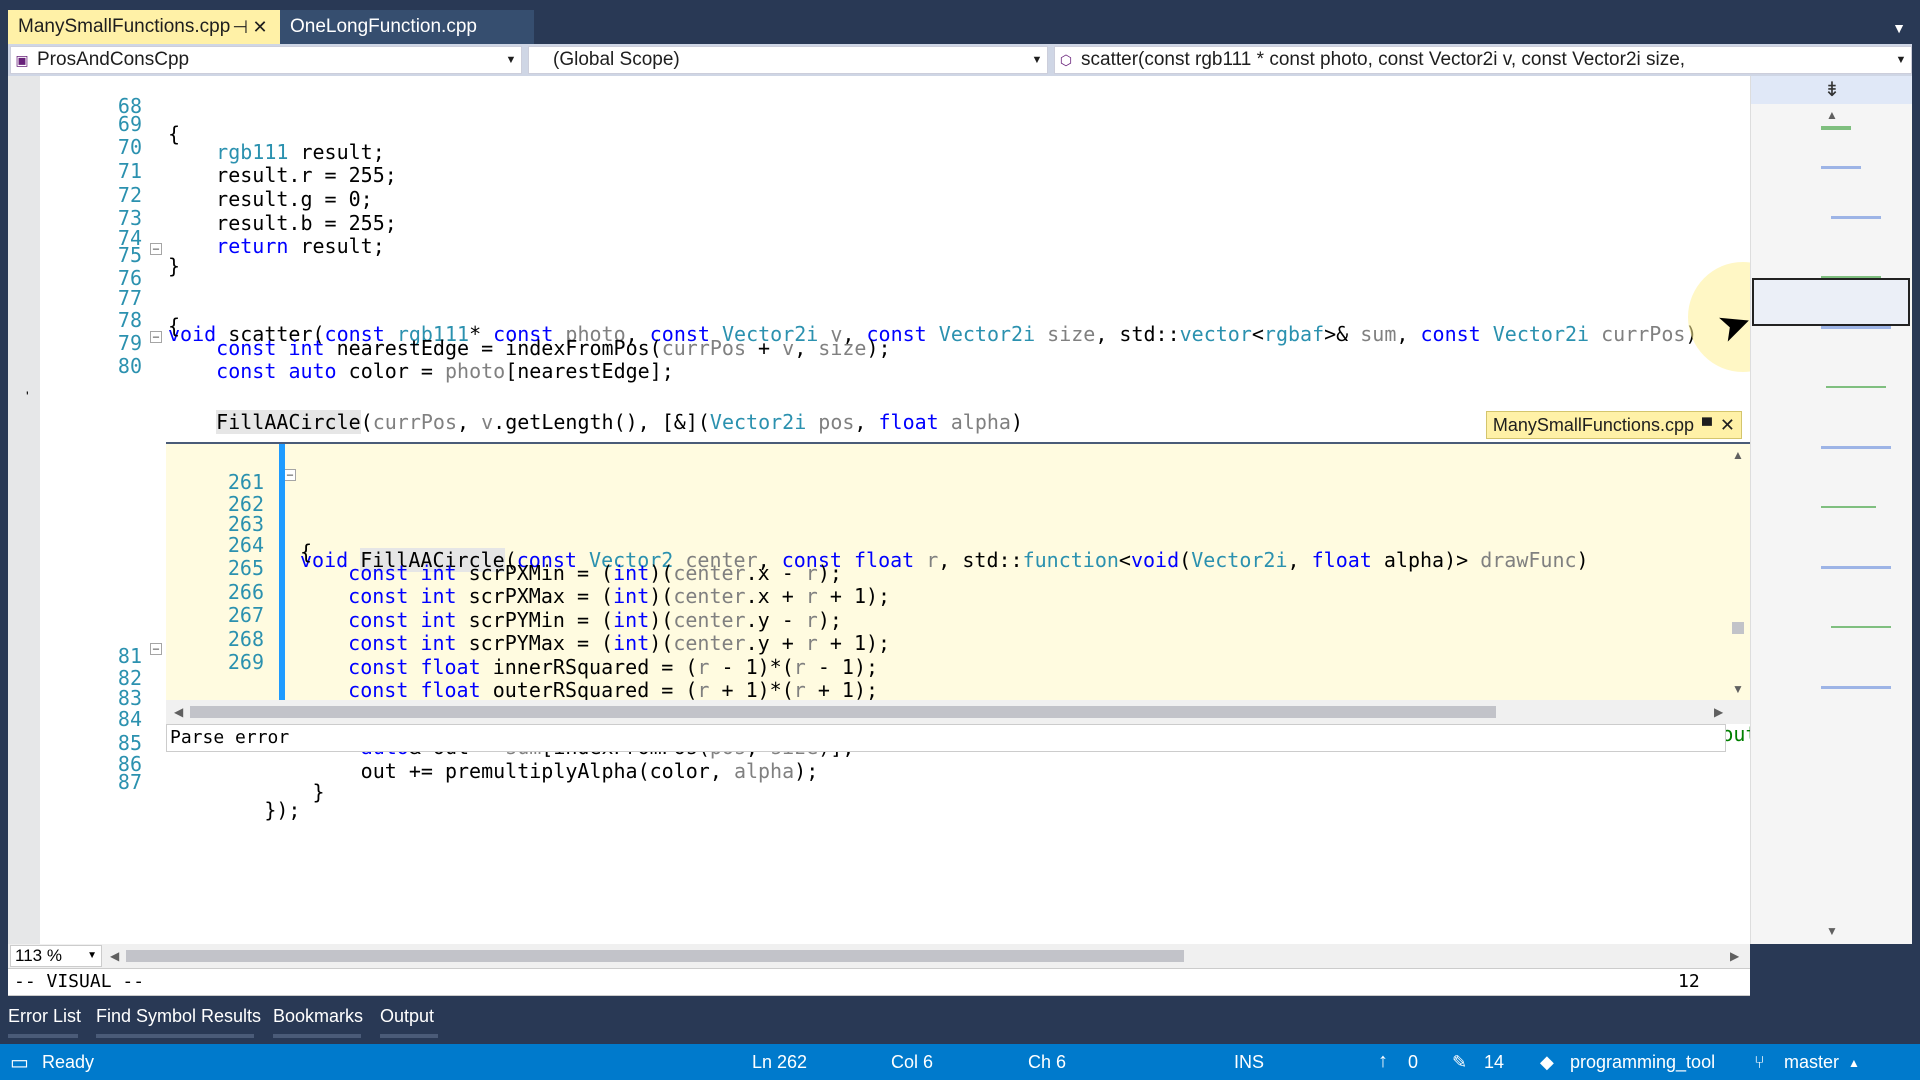  Describe the element at coordinates (318, 1016) in the screenshot. I see `tab-bookmarks: Bookmarks` at that location.